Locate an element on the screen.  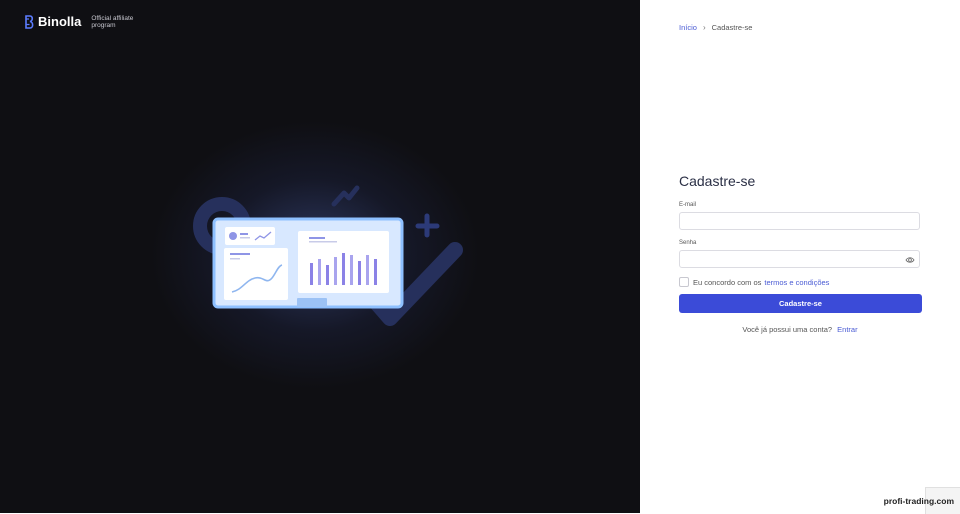
decor-plus is located at coordinates (427, 225).